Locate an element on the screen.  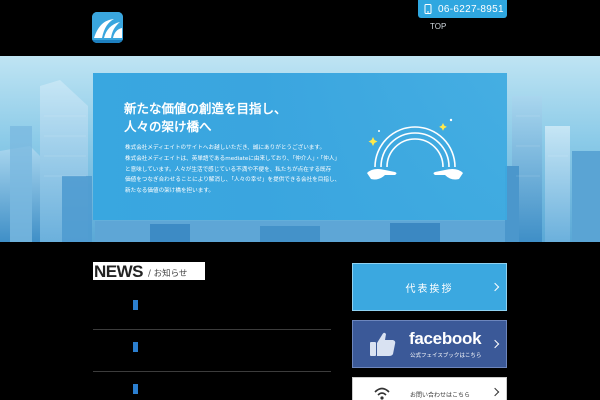
rainbow-hands-illustration is located at coordinates (415, 149).